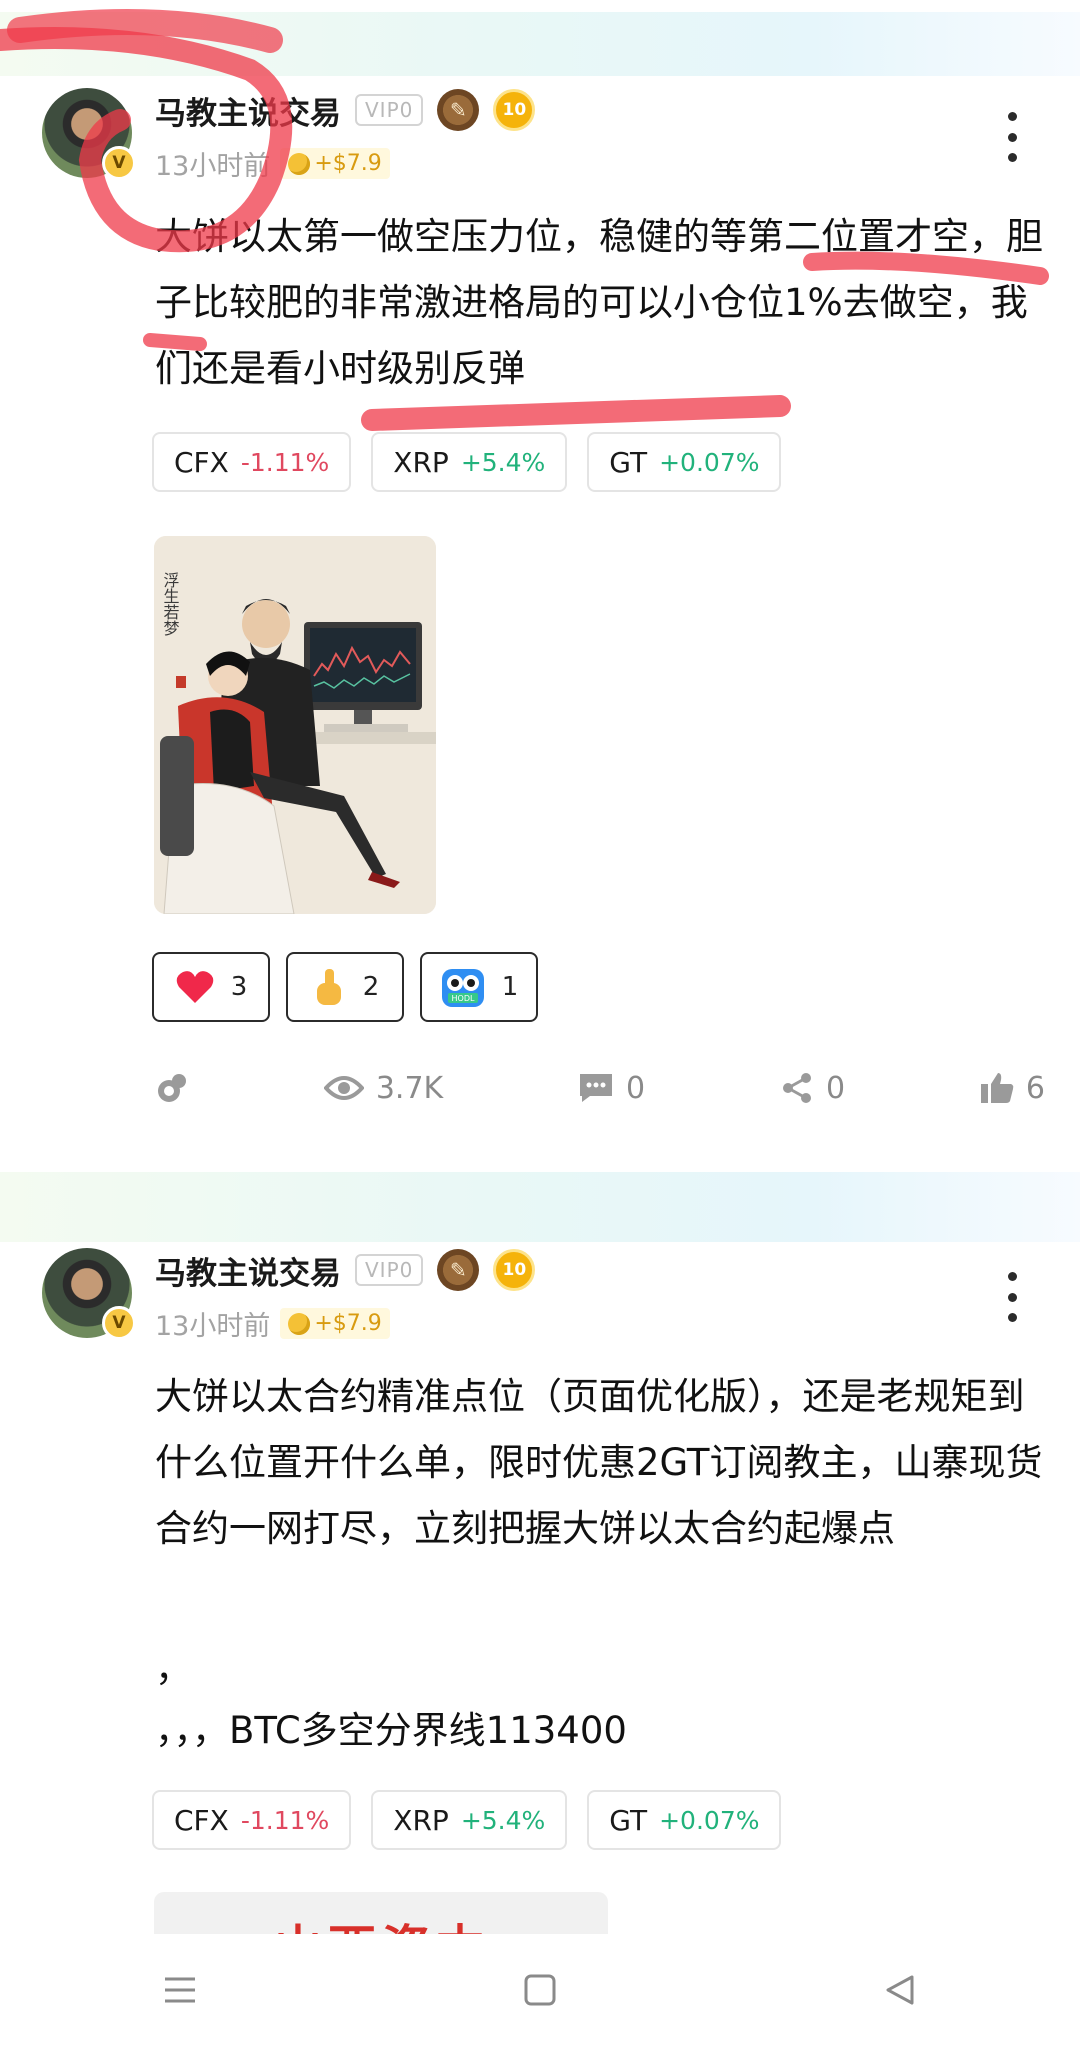  What do you see at coordinates (239, 987) in the screenshot?
I see `reaction-count: 3` at bounding box center [239, 987].